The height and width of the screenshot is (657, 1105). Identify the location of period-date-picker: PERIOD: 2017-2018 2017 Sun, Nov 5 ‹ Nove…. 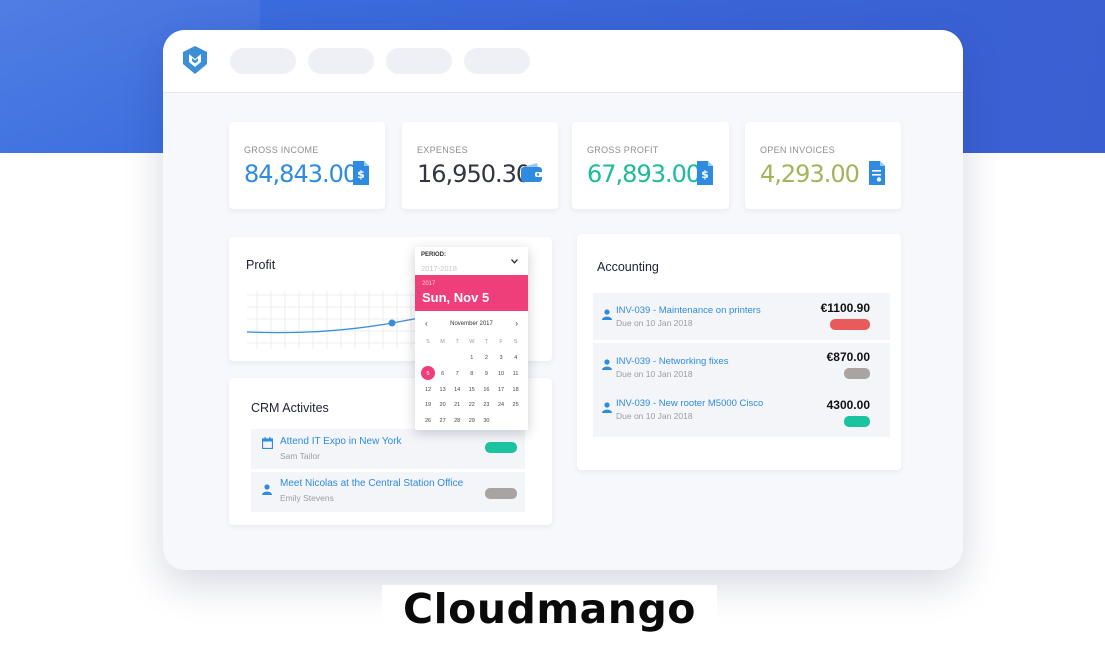
(471, 338).